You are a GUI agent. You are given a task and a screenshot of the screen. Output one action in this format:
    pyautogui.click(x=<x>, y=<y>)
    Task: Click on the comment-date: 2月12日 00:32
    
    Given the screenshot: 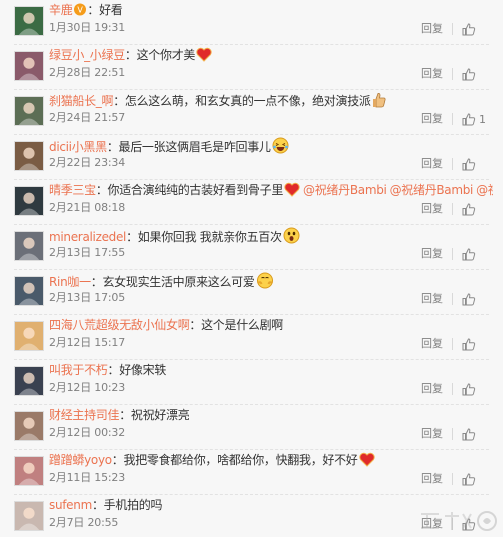 What is the action you would take?
    pyautogui.click(x=87, y=433)
    